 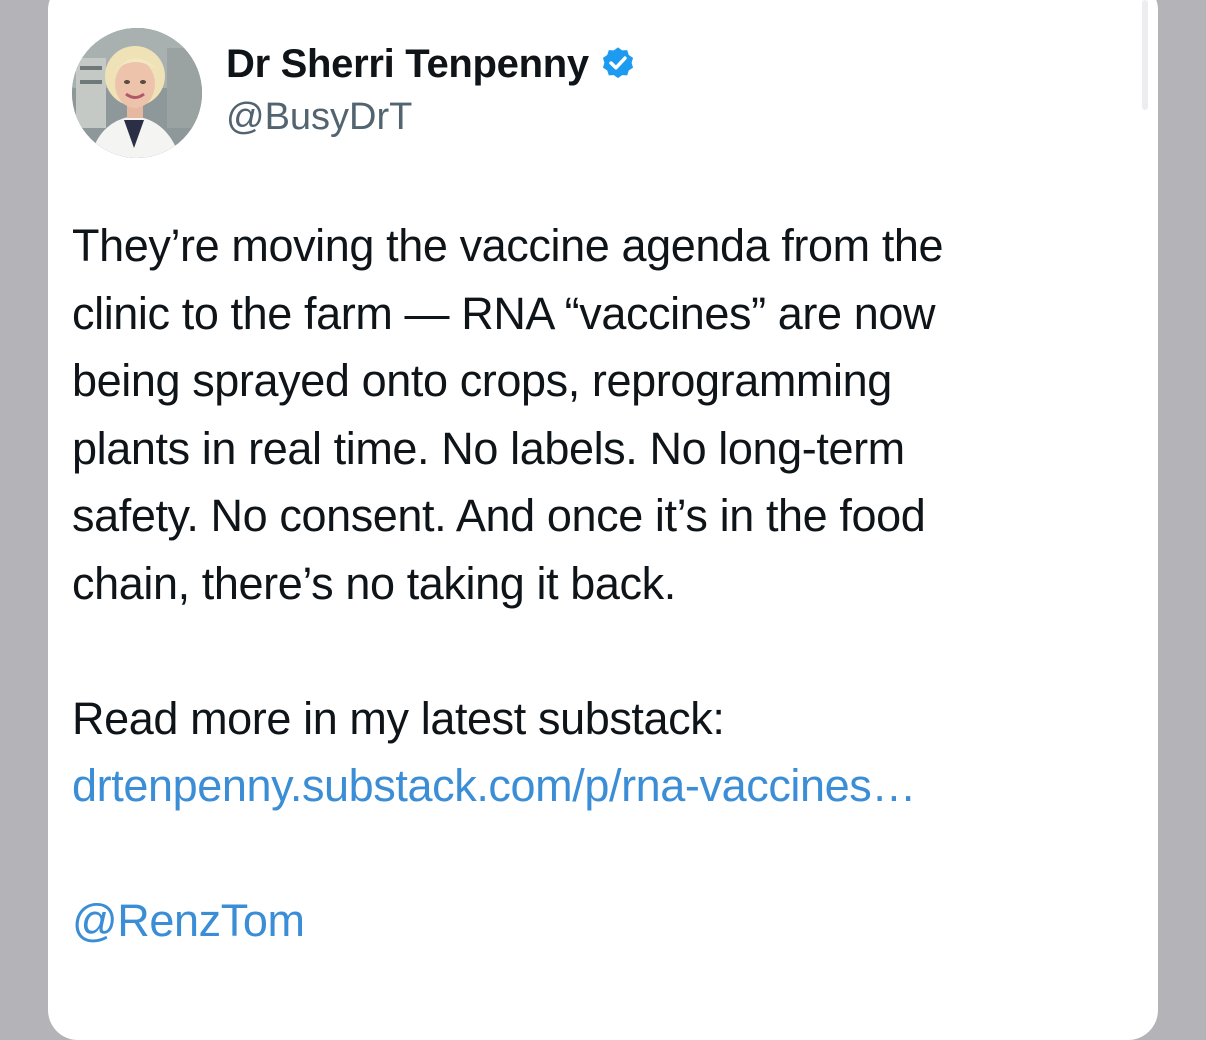 What do you see at coordinates (407, 64) in the screenshot?
I see `display-name: Dr Sherri Tenpenny` at bounding box center [407, 64].